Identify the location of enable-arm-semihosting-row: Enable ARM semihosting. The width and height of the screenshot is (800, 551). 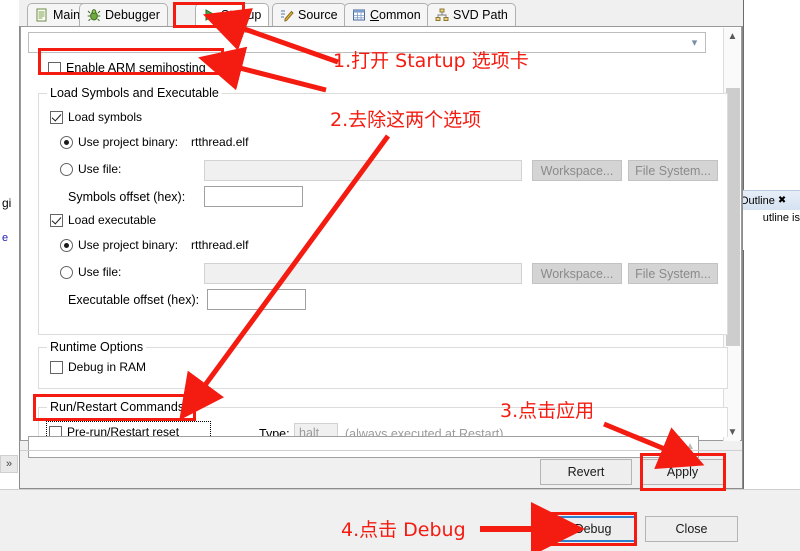
(127, 68).